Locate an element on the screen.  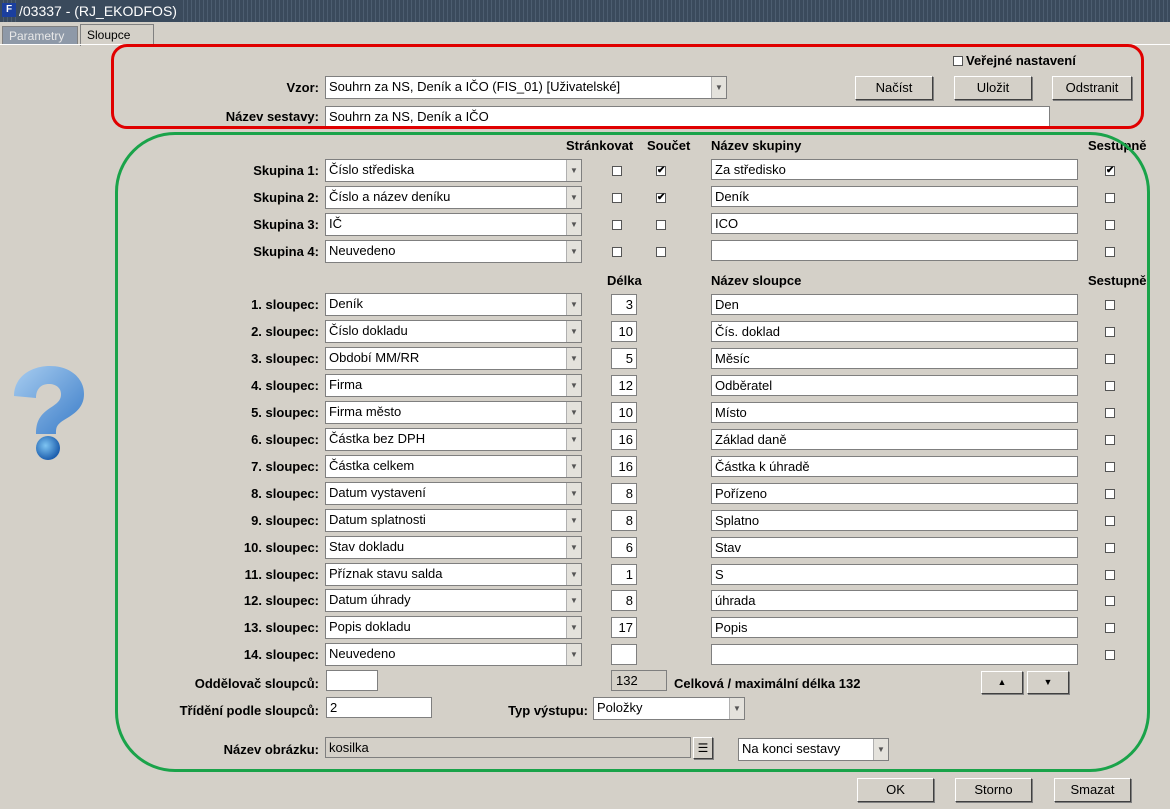
column-select: Stav dokladu ▼ is located at coordinates (453, 547).